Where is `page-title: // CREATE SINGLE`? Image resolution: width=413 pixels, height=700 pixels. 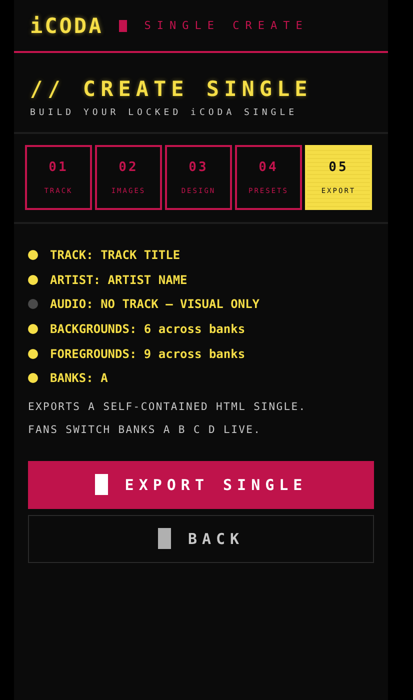 page-title: // CREATE SINGLE is located at coordinates (172, 89).